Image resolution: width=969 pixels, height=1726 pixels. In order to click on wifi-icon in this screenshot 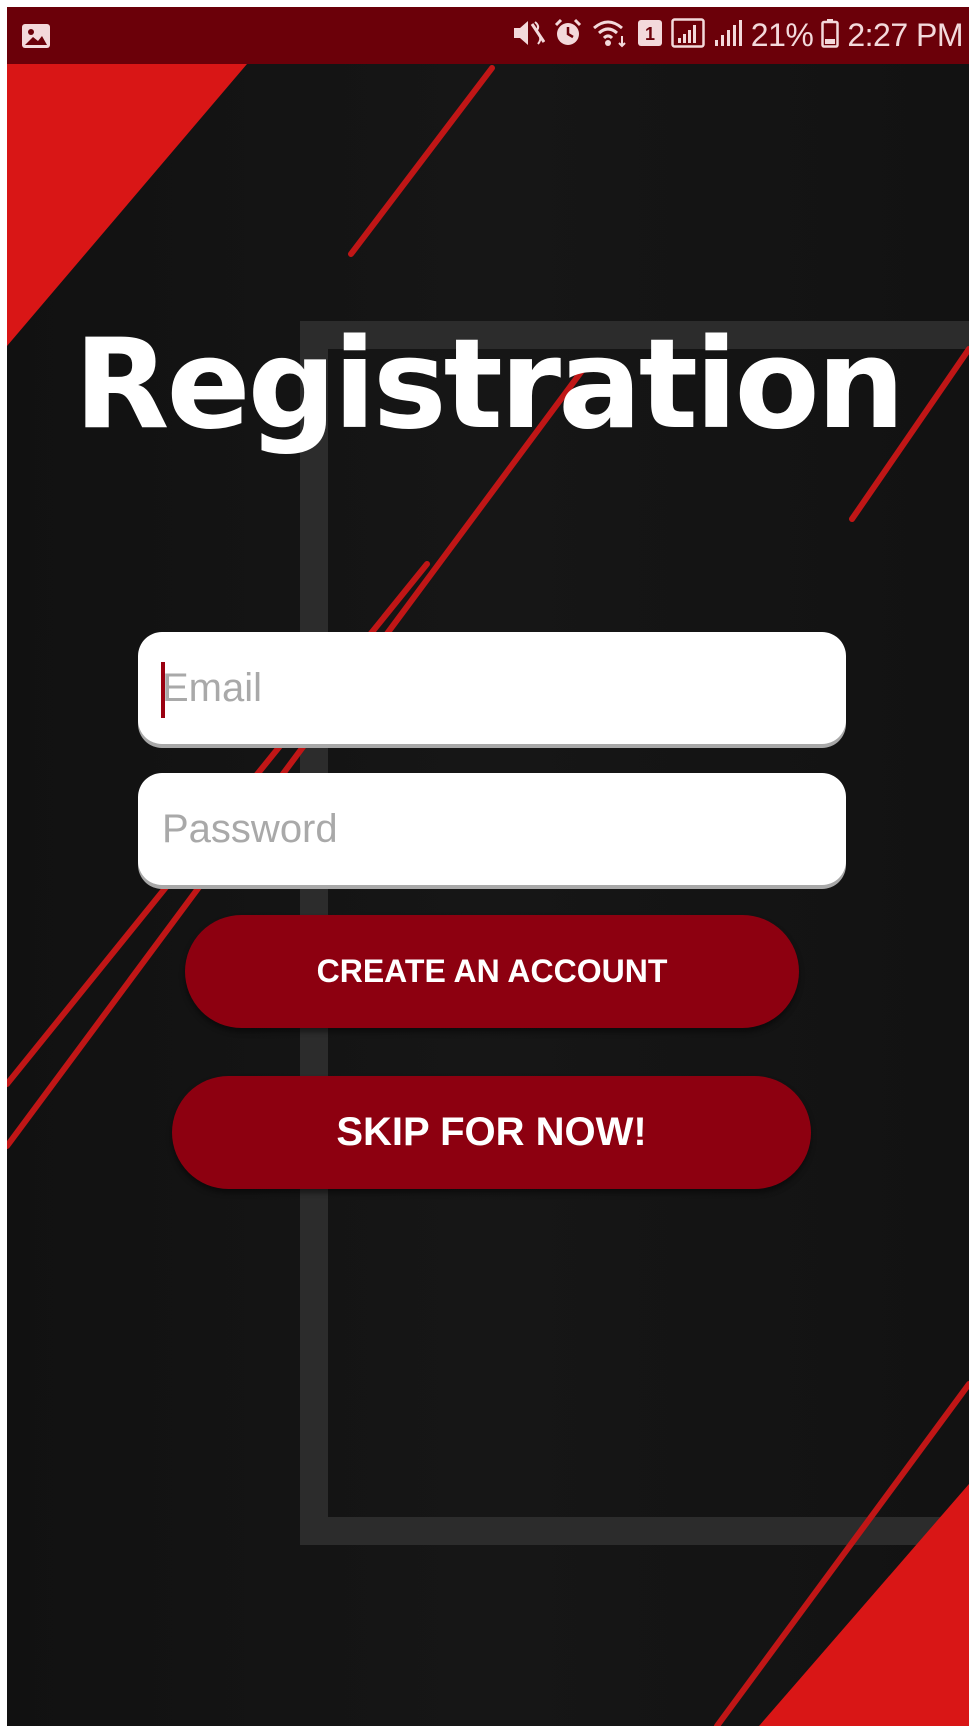, I will do `click(610, 35)`.